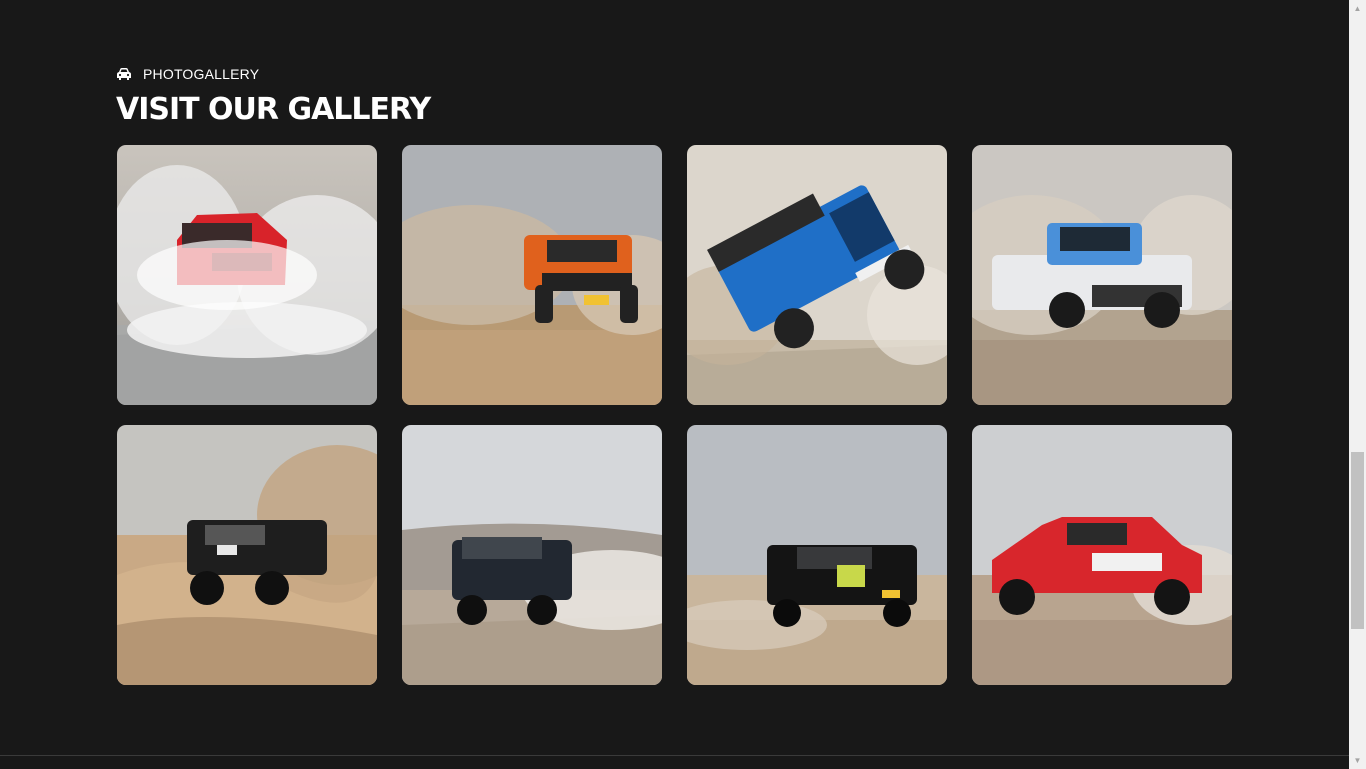  Describe the element at coordinates (124, 74) in the screenshot. I see `car-icon` at that location.